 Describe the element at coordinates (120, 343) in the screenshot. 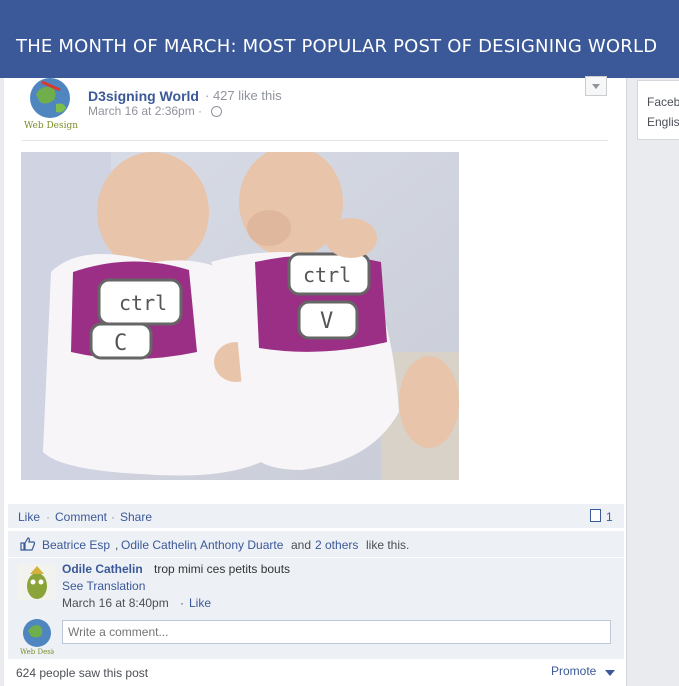

I see `onesie-key-c: C` at that location.